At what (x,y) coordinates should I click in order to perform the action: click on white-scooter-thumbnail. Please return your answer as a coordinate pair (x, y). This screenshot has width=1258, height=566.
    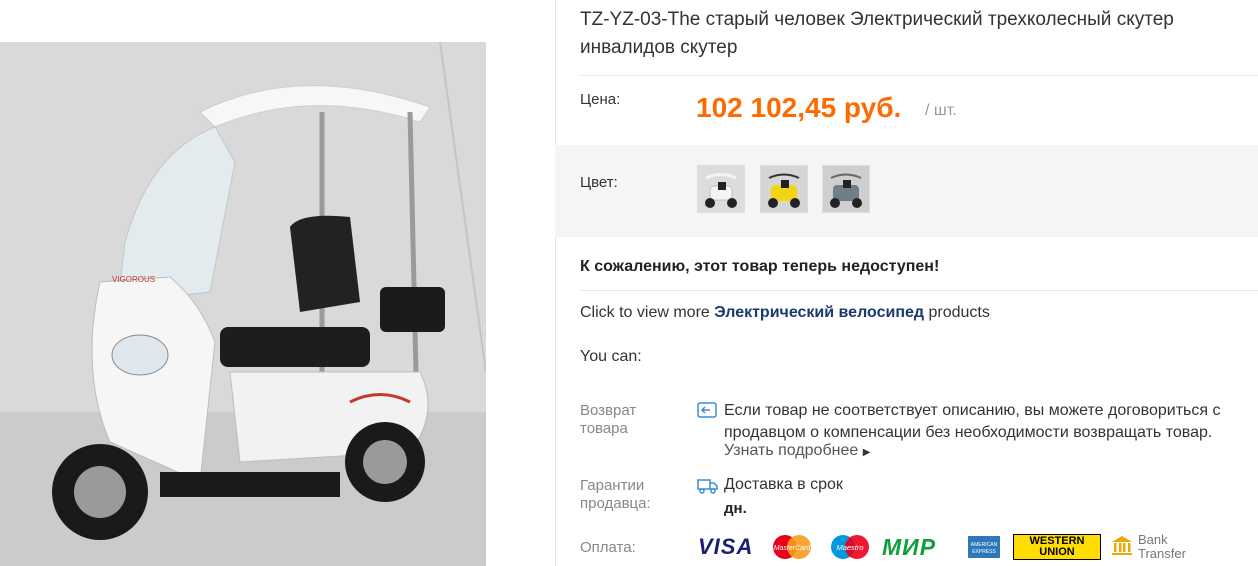
    Looking at the image, I should click on (721, 189).